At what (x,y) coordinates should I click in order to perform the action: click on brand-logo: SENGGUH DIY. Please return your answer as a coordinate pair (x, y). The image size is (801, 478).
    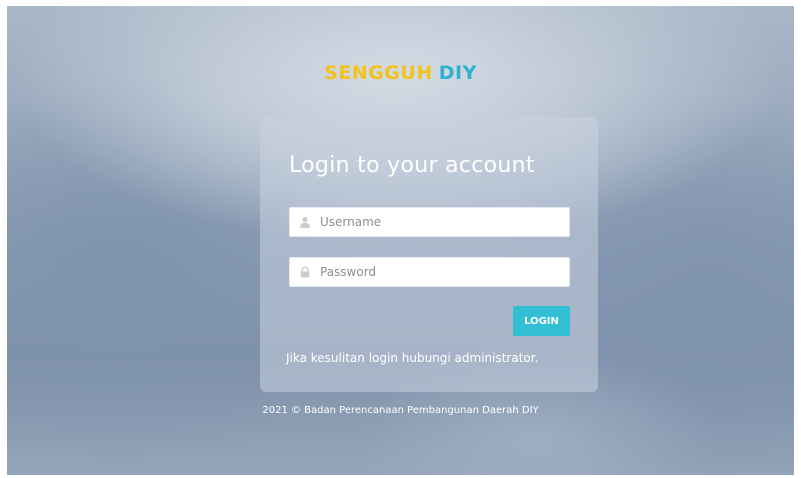
    Looking at the image, I should click on (400, 73).